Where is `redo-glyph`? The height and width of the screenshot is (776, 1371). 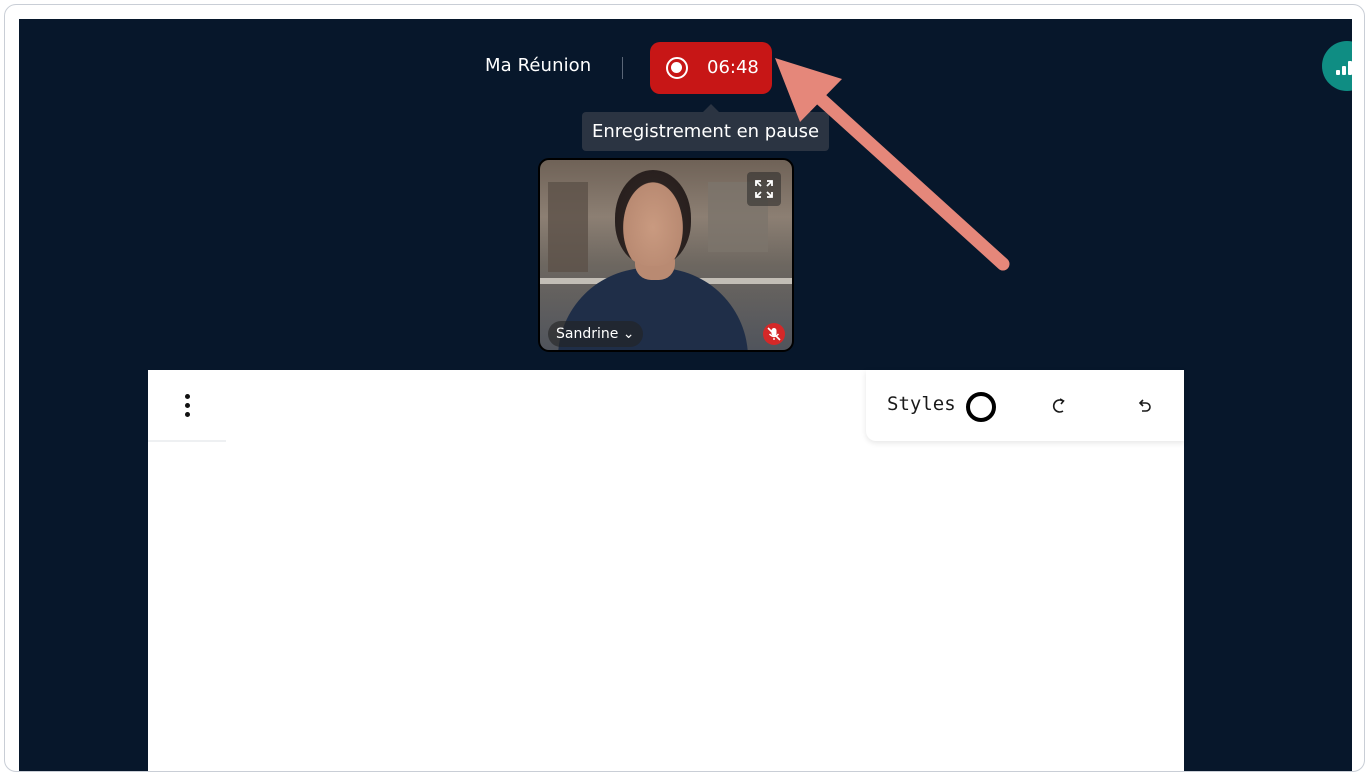
redo-glyph is located at coordinates (1058, 405).